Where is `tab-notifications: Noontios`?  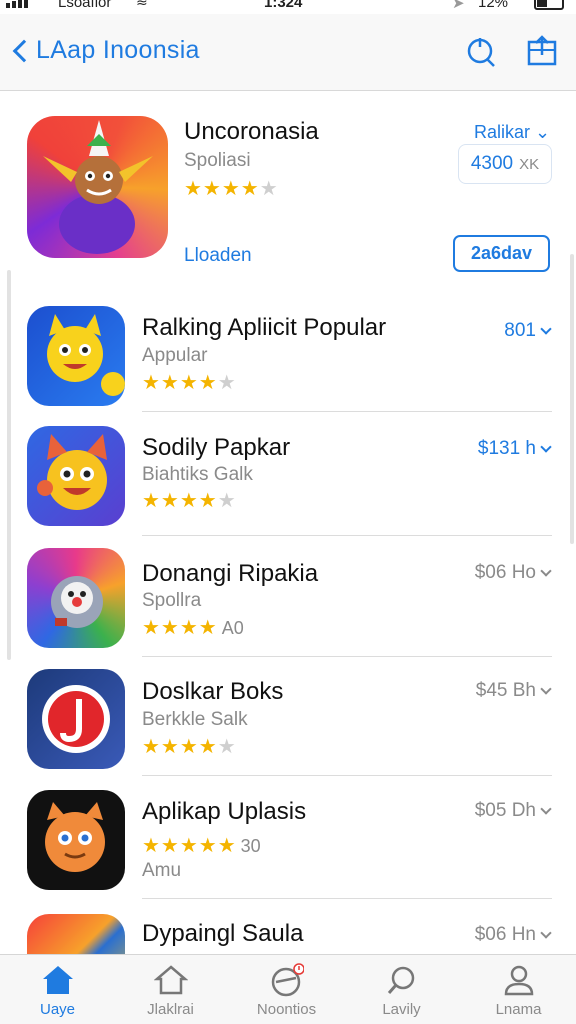 tab-notifications: Noontios is located at coordinates (286, 989).